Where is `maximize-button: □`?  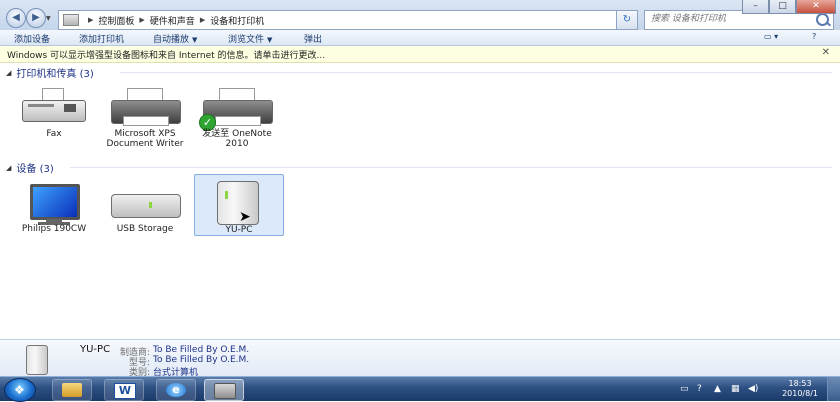
maximize-button: □ is located at coordinates (782, 7).